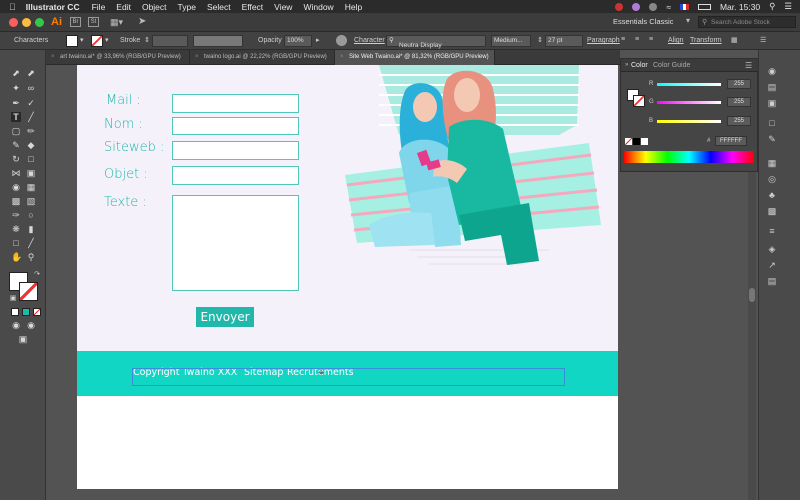 Image resolution: width=800 pixels, height=500 pixels. What do you see at coordinates (671, 65) in the screenshot?
I see `tab-color-guide: Color Guide` at bounding box center [671, 65].